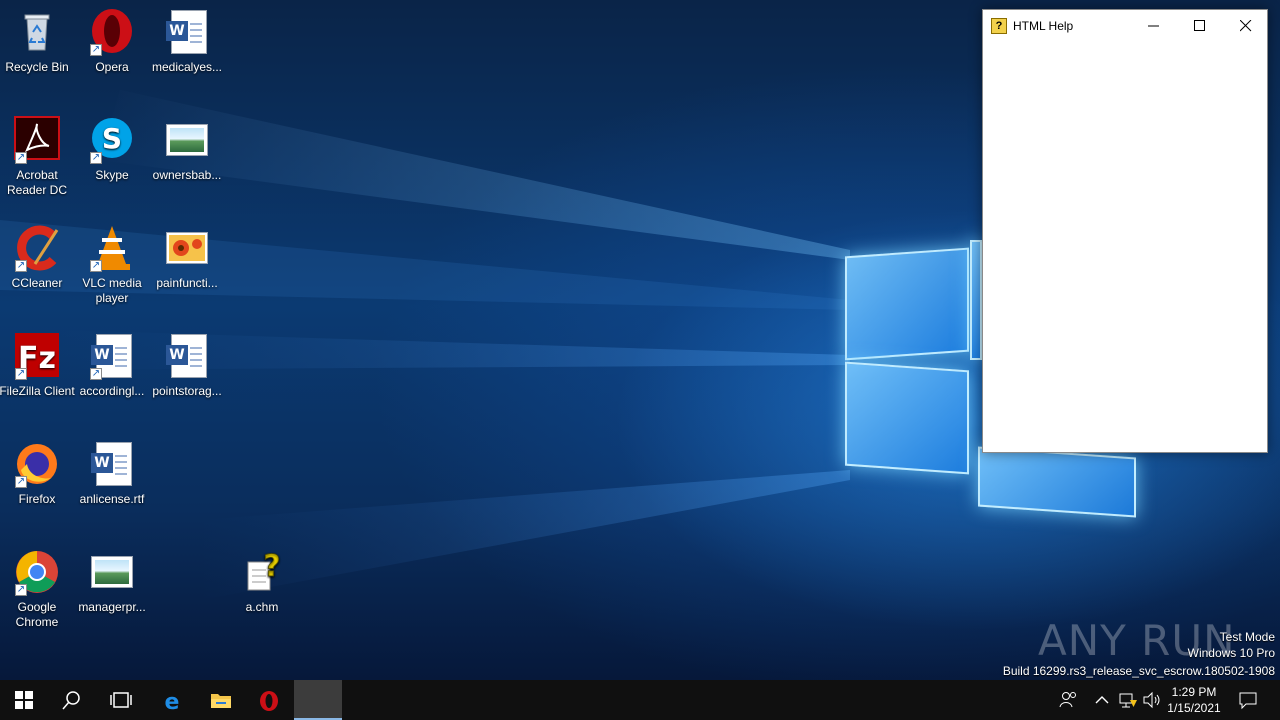 The height and width of the screenshot is (720, 1280). Describe the element at coordinates (1125, 247) in the screenshot. I see `window-content-area` at that location.